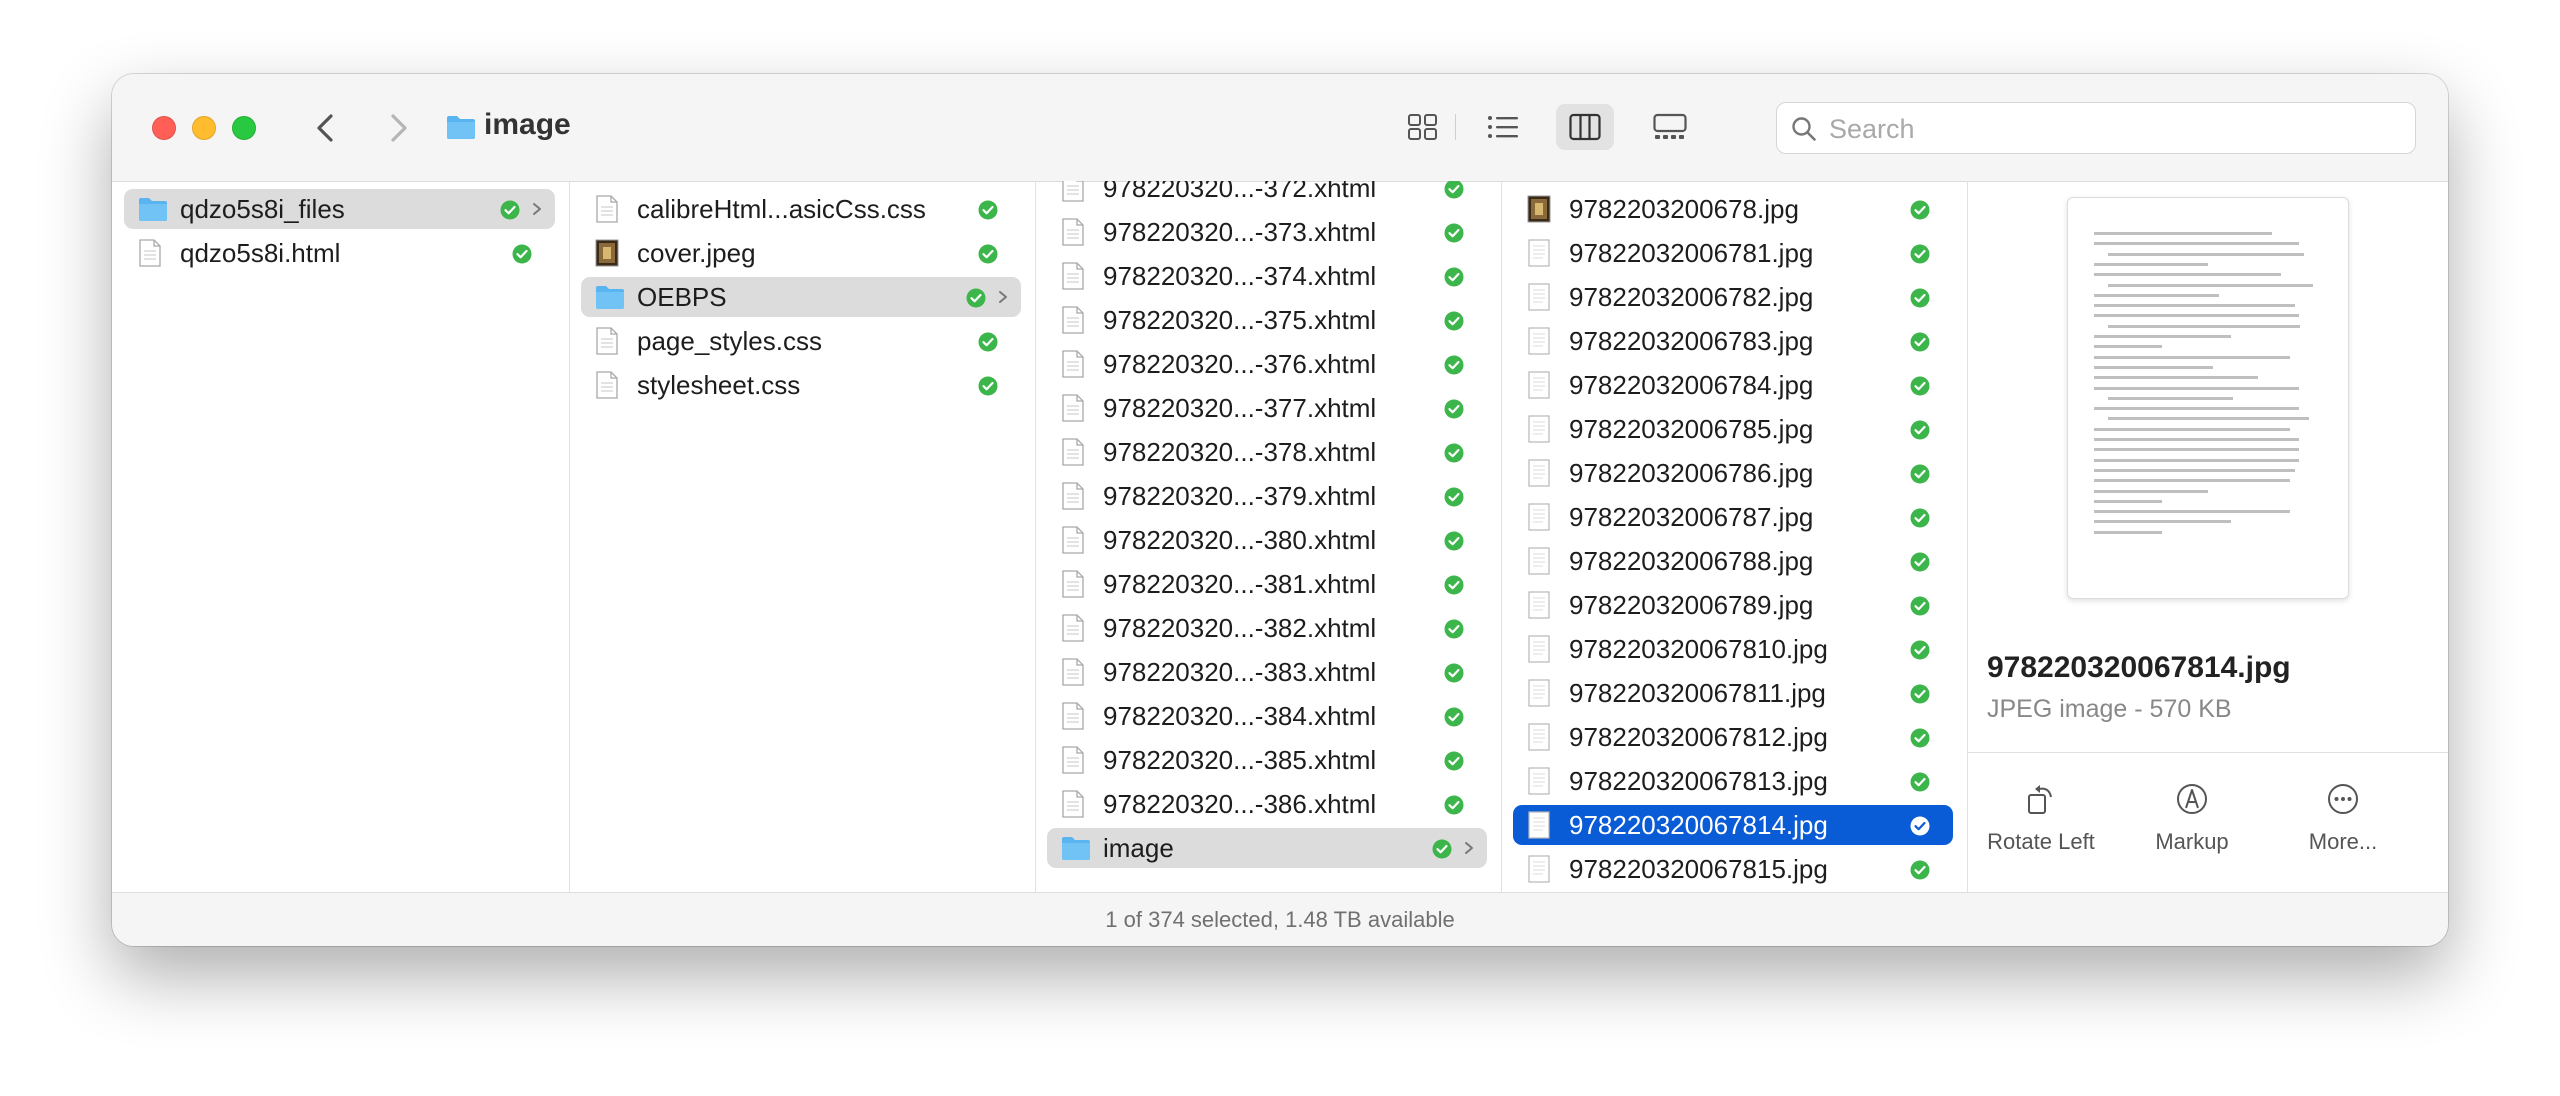 Image resolution: width=2560 pixels, height=1096 pixels. I want to click on markup-label: Markup, so click(2192, 841).